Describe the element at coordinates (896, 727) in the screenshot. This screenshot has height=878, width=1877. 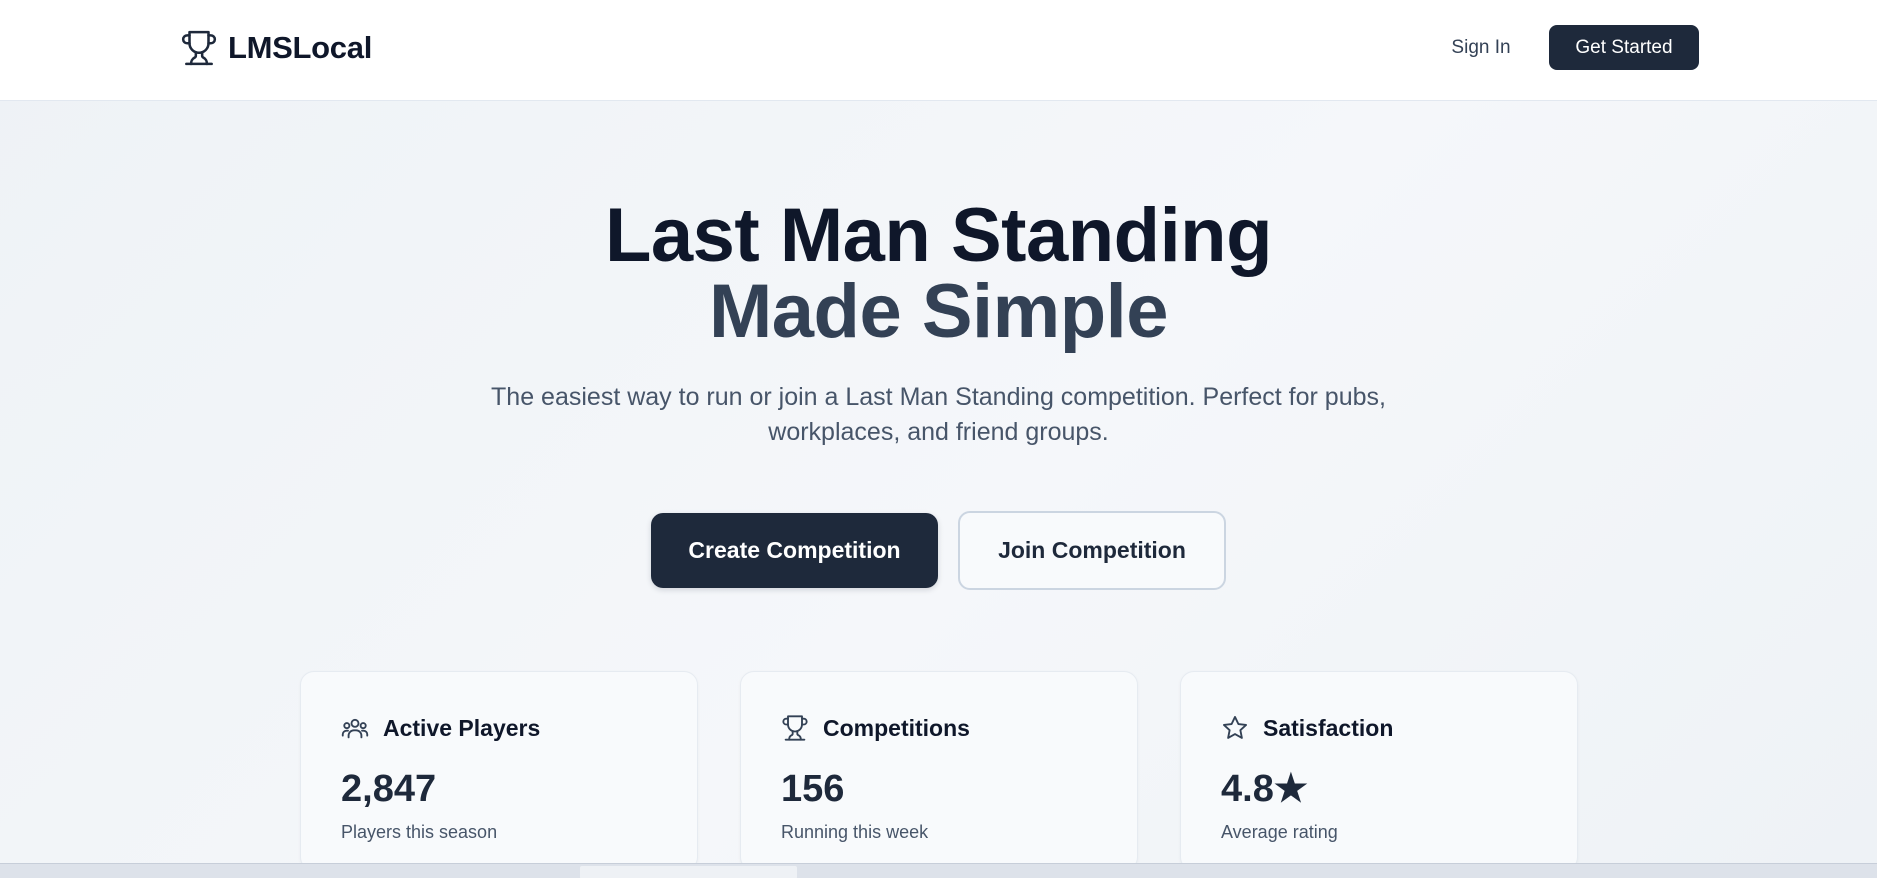
I see `stat-title: Competitions` at that location.